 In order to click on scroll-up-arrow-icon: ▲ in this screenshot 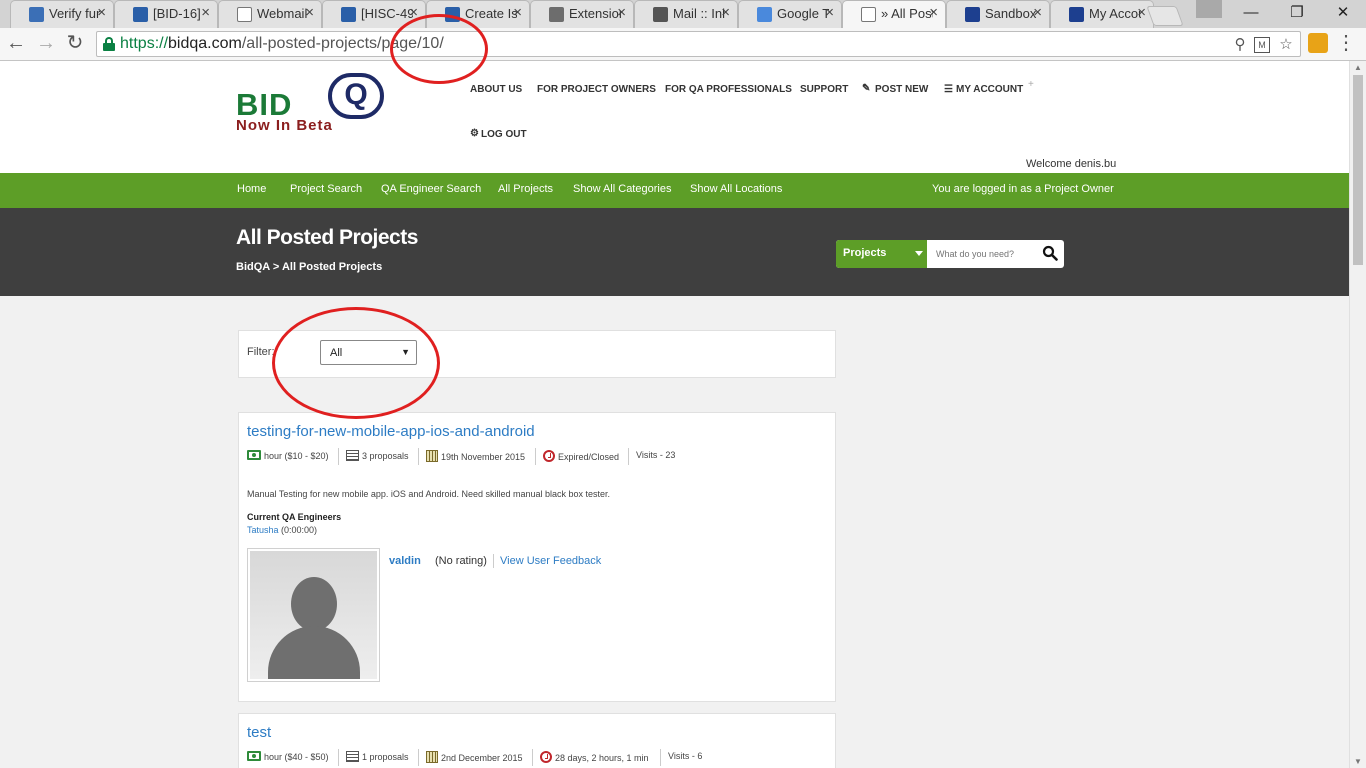, I will do `click(1358, 67)`.